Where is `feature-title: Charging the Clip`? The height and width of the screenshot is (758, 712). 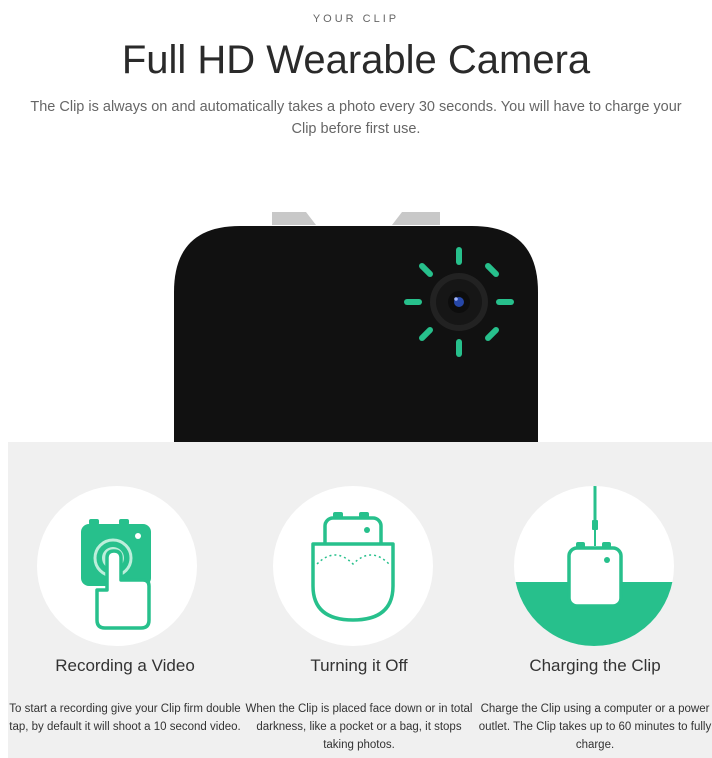 feature-title: Charging the Clip is located at coordinates (595, 665).